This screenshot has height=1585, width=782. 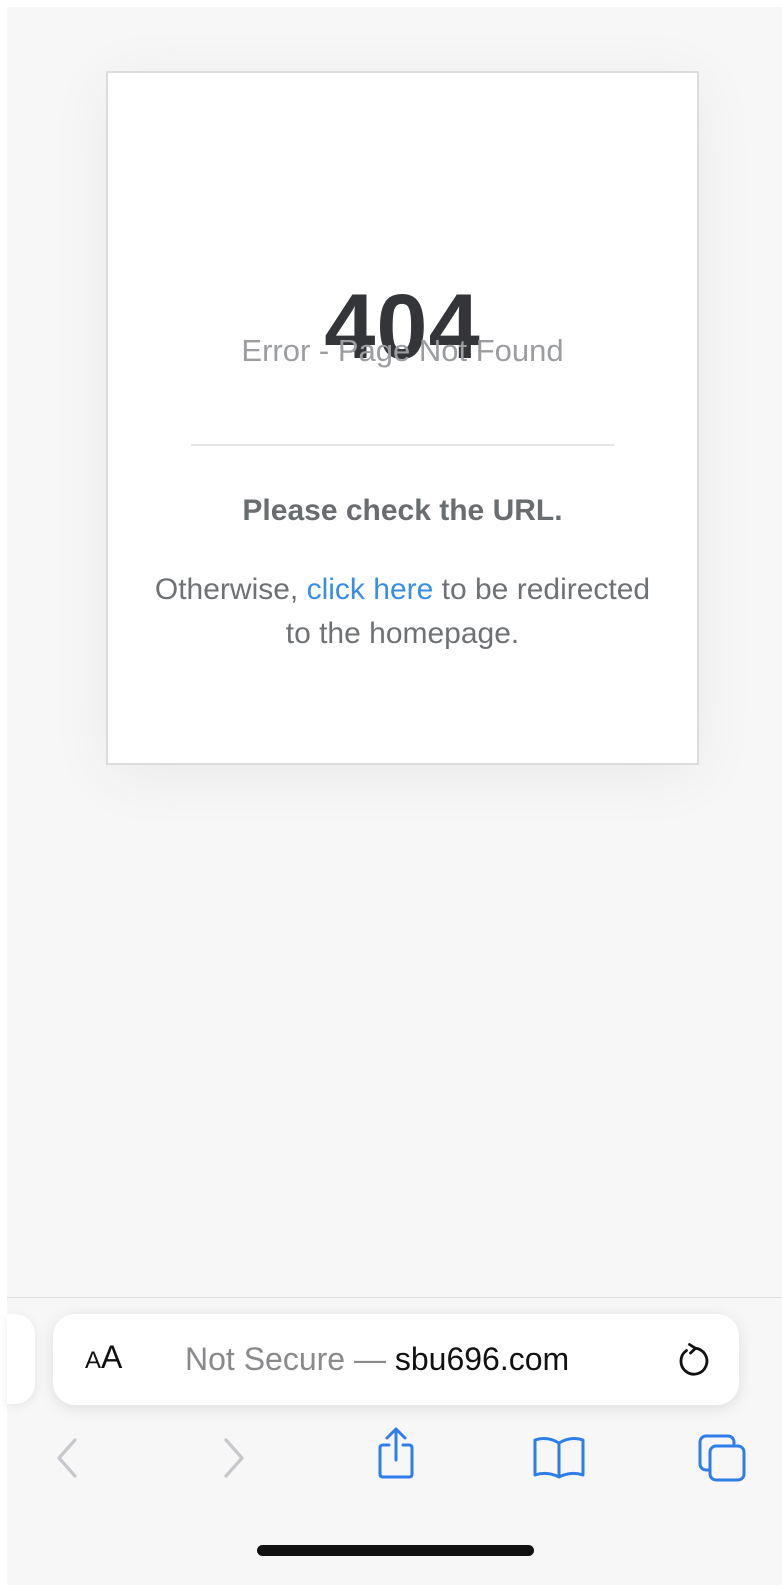 What do you see at coordinates (112, 1357) in the screenshot?
I see `text-size-large-glyph: A` at bounding box center [112, 1357].